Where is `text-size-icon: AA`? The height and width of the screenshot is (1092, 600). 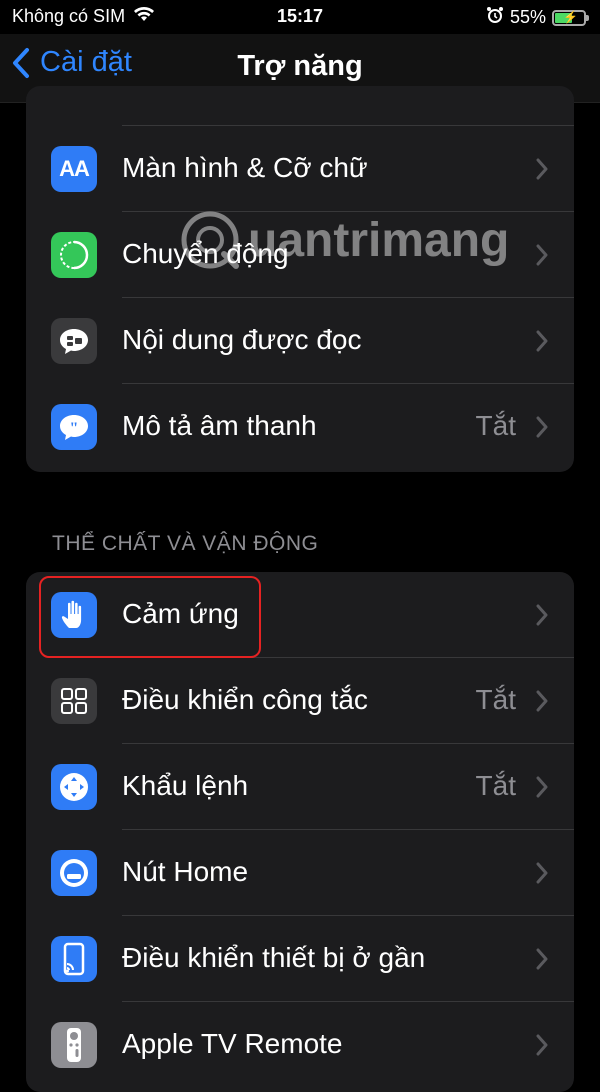 text-size-icon: AA is located at coordinates (74, 169).